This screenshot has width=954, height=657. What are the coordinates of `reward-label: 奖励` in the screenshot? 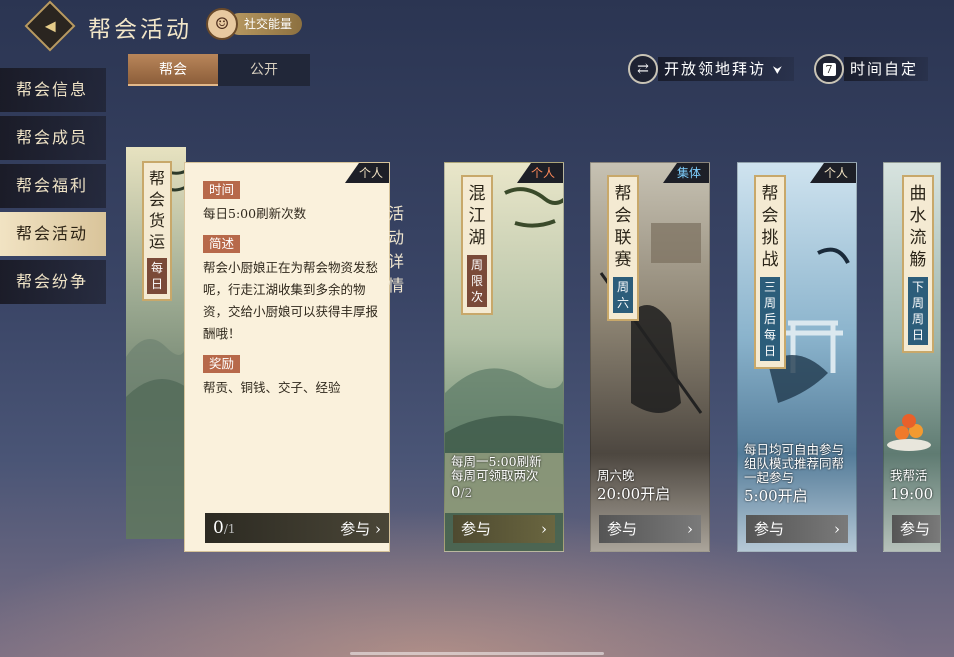 It's located at (222, 364).